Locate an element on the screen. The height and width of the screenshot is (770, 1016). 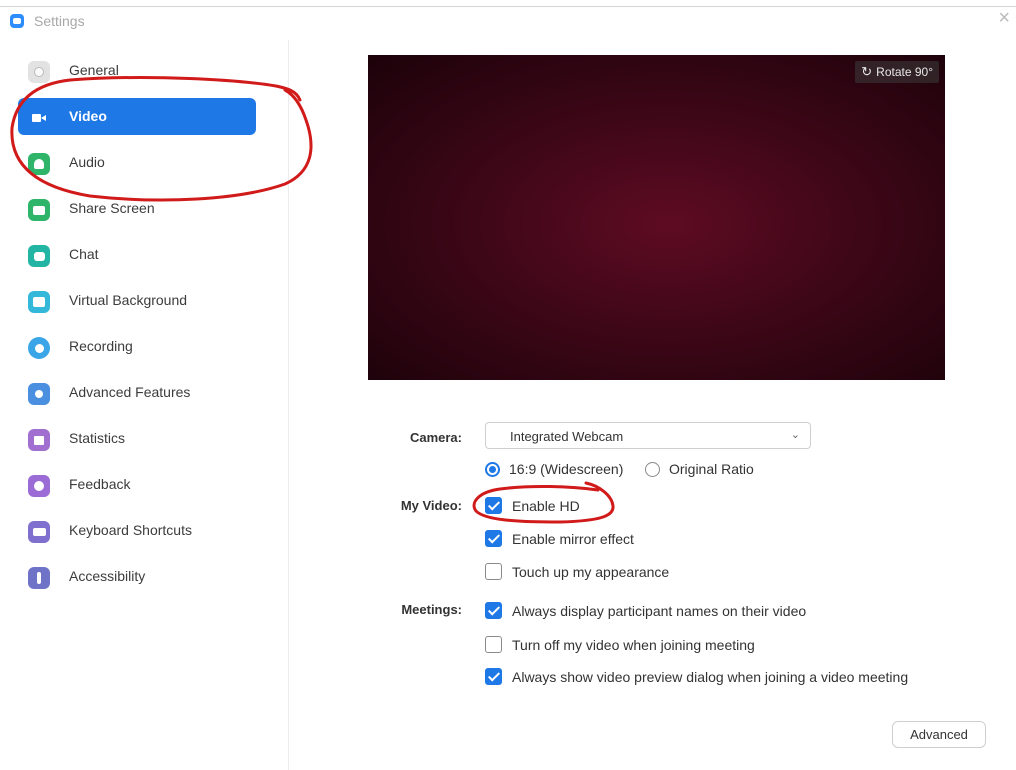
close-icon: × is located at coordinates (1004, 18).